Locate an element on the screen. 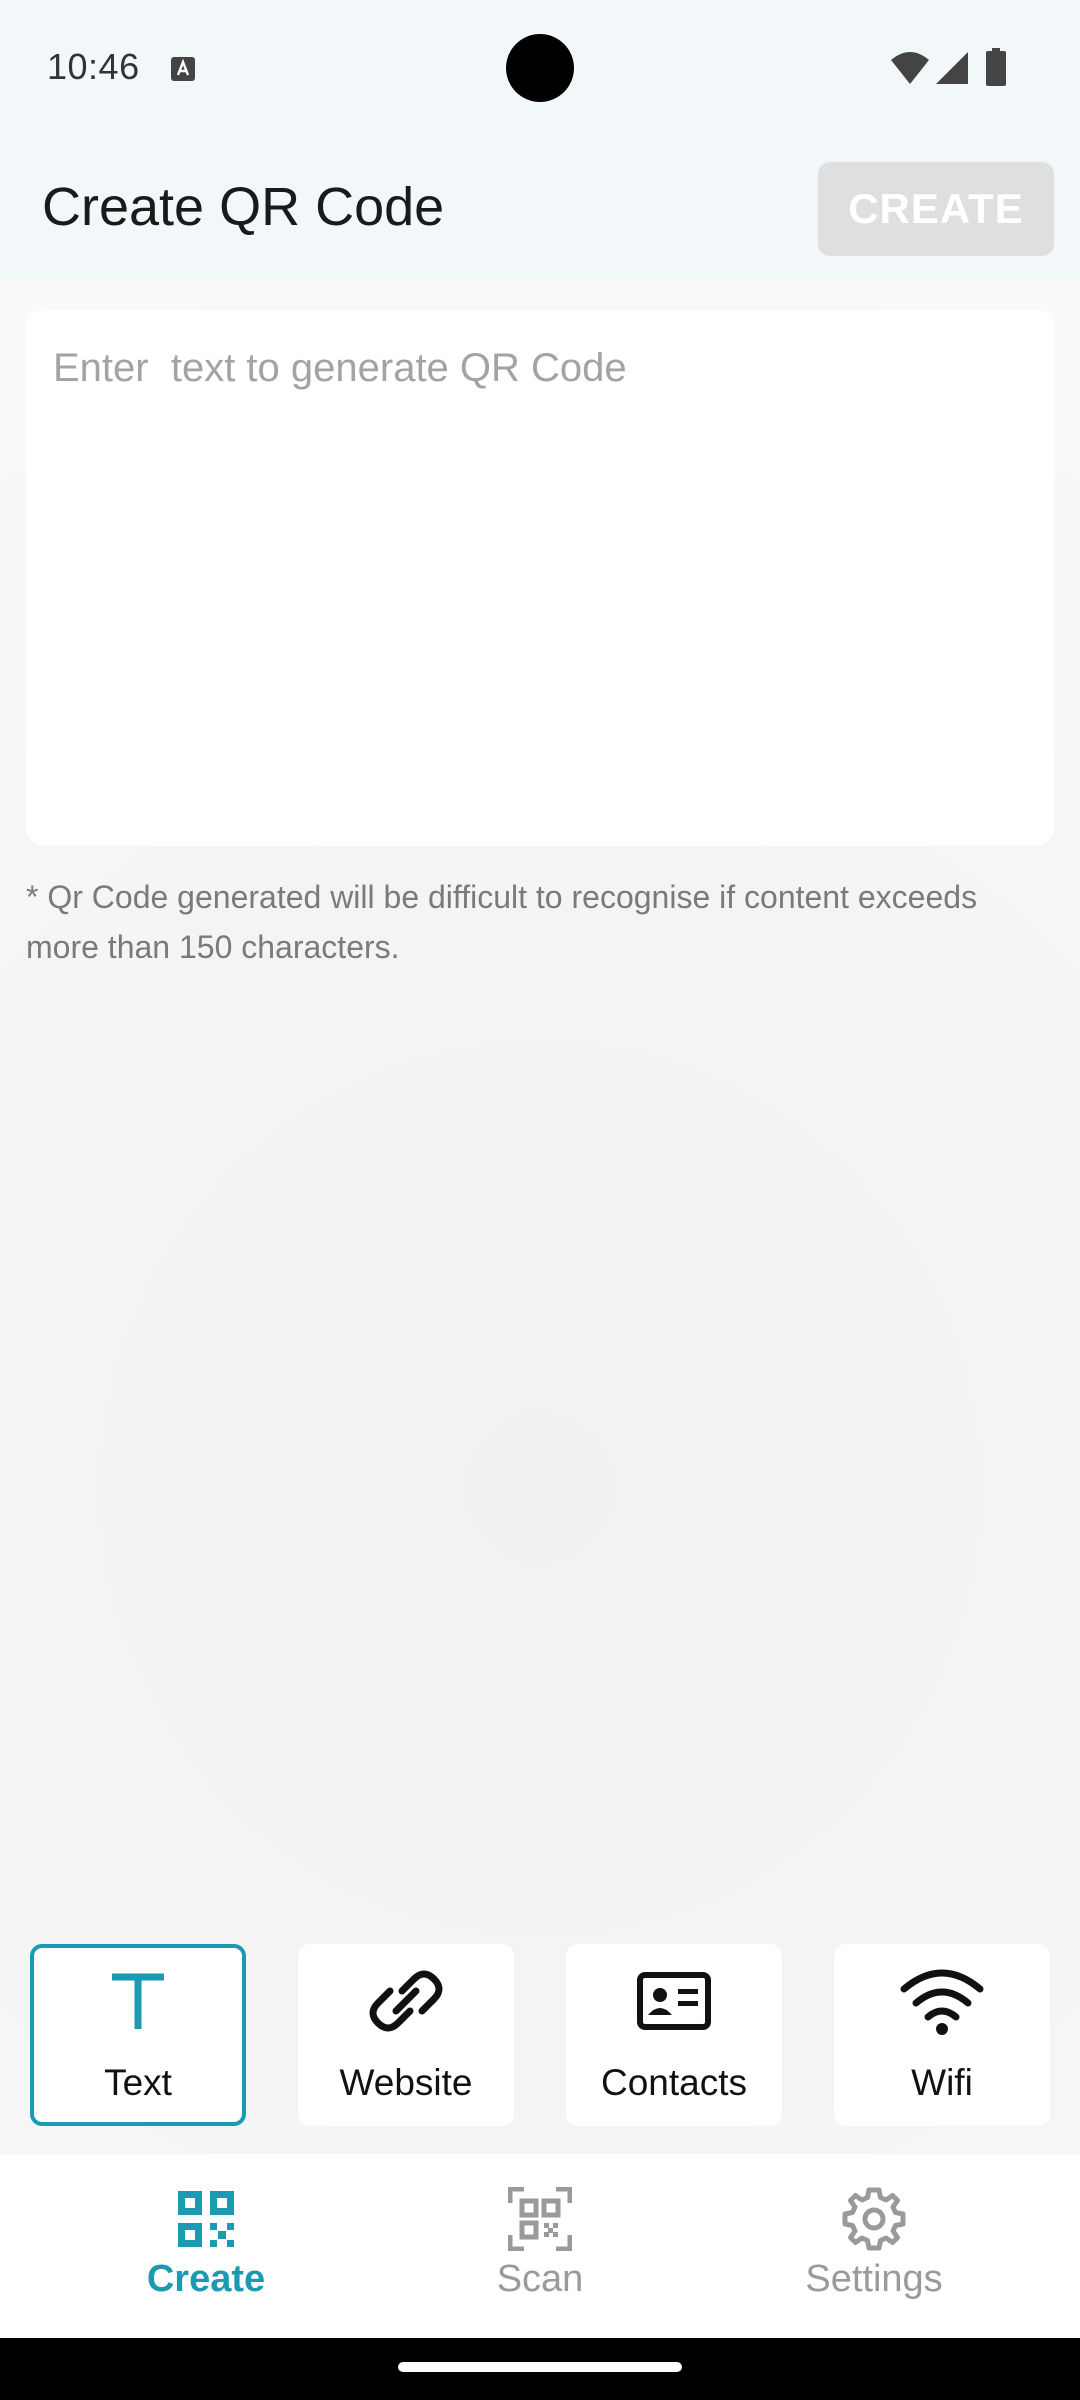 The image size is (1080, 2400). battery-icon is located at coordinates (996, 67).